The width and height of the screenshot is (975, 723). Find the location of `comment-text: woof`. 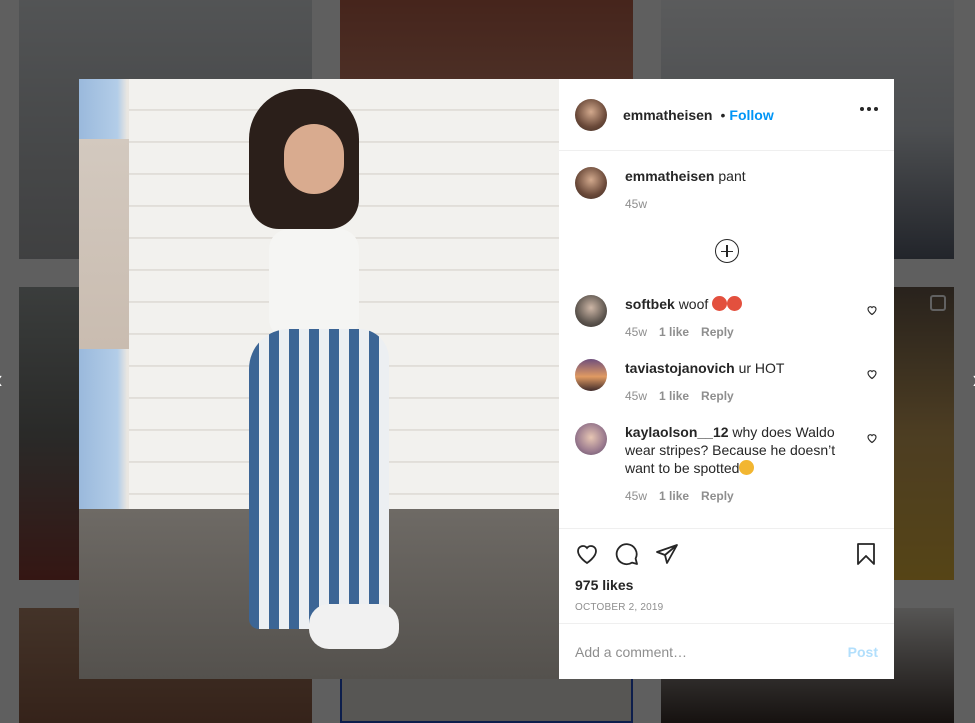

comment-text: woof is located at coordinates (693, 304).